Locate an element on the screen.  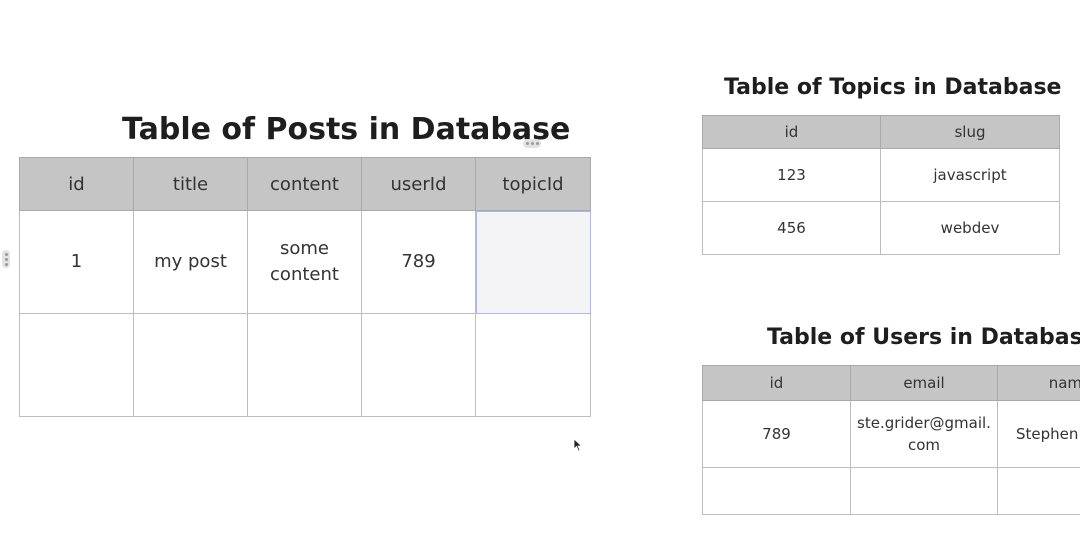
table-cell: ste.grider@gmail.com is located at coordinates (924, 434).